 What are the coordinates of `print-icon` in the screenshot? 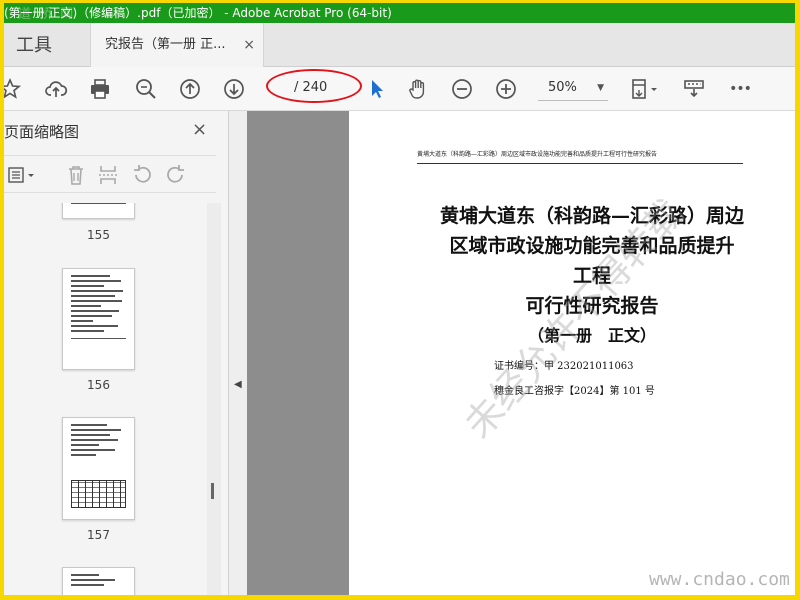 It's located at (100, 89).